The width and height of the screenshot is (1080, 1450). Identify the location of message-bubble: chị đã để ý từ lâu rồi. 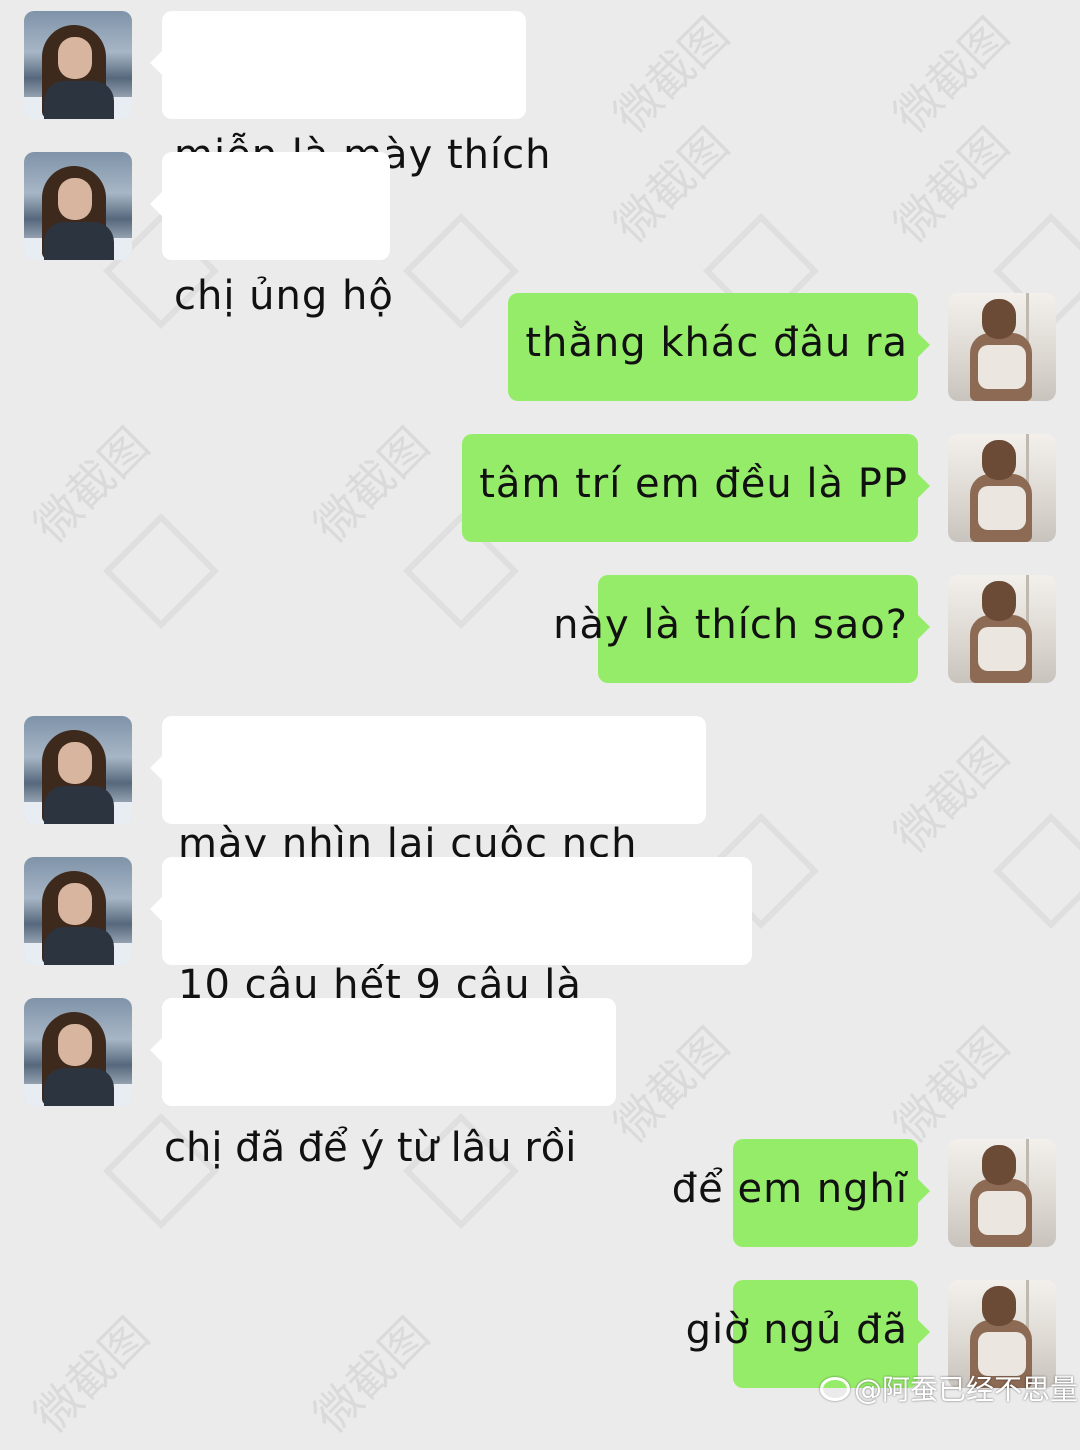
(383, 1084).